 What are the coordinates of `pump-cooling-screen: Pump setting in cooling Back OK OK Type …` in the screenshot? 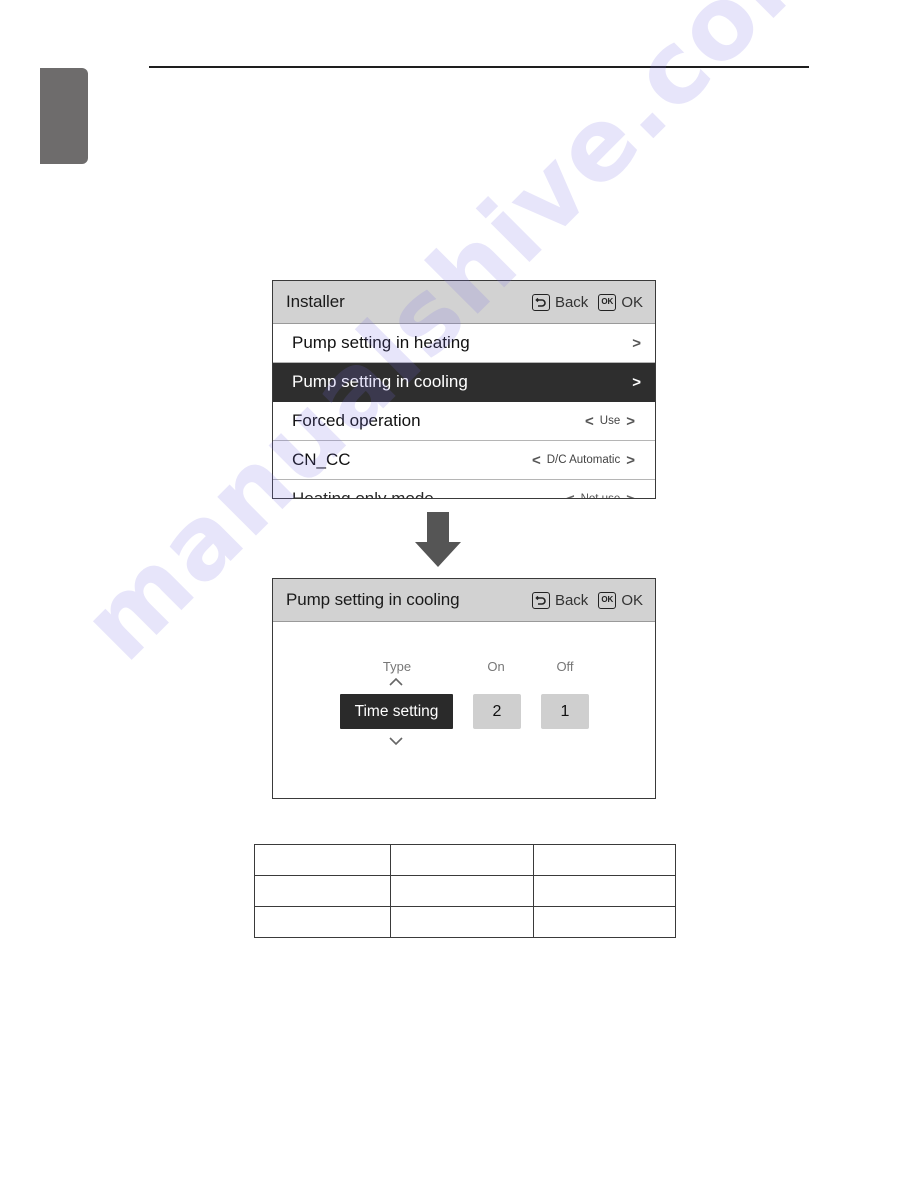 It's located at (464, 688).